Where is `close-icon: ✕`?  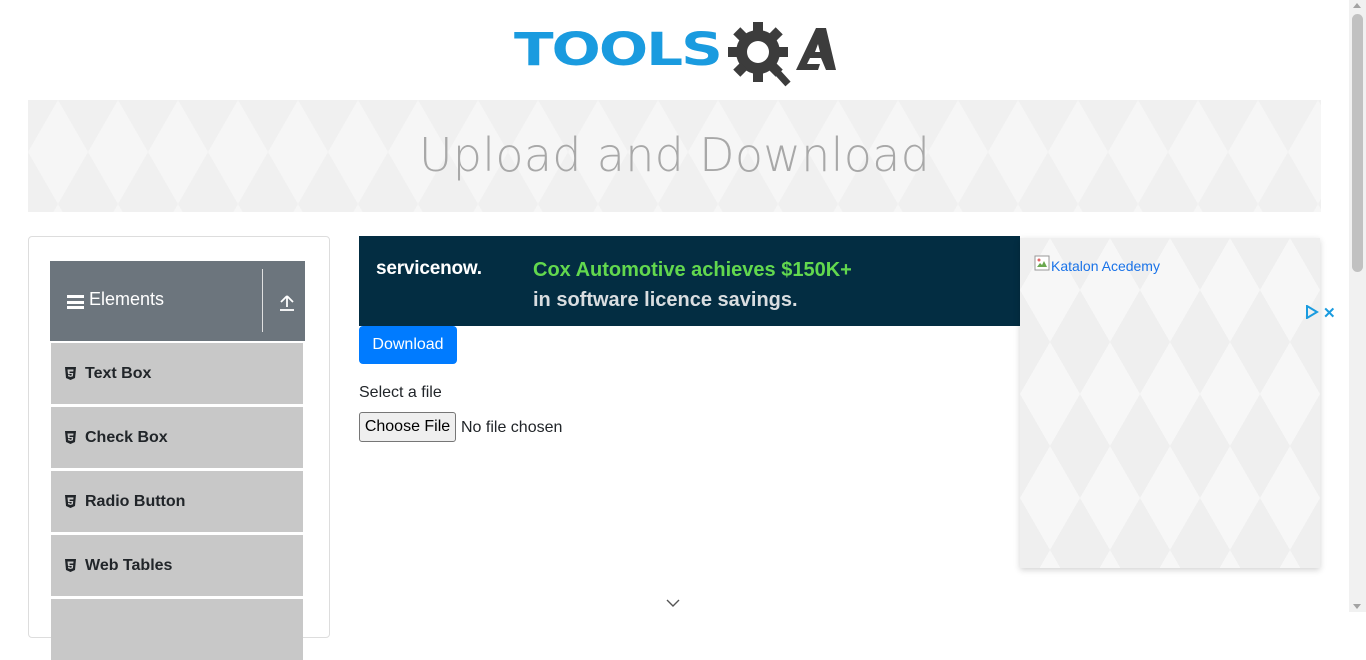 close-icon: ✕ is located at coordinates (1329, 313).